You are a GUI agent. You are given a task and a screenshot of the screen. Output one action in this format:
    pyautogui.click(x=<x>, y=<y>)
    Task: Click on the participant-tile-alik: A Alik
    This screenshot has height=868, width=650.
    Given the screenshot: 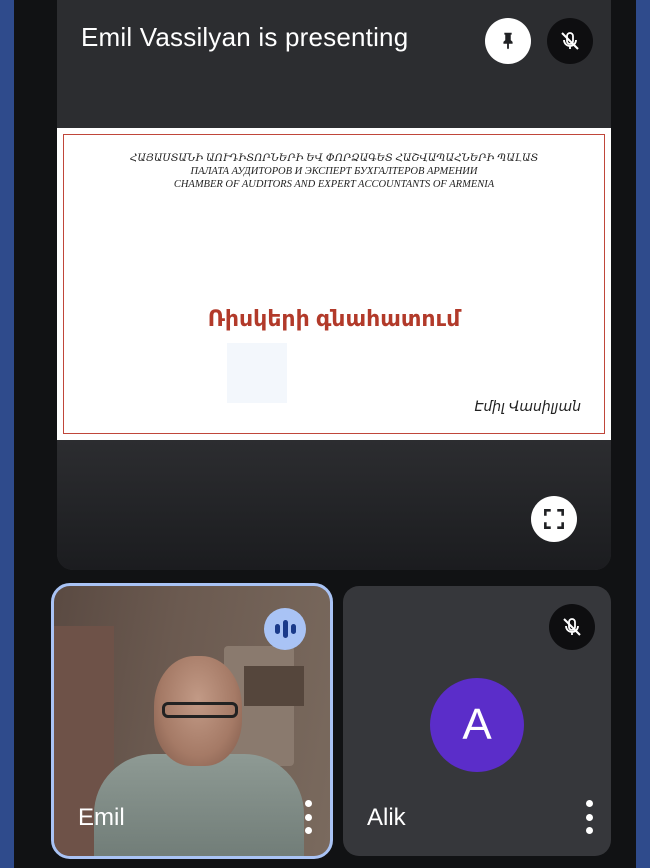 What is the action you would take?
    pyautogui.click(x=477, y=721)
    